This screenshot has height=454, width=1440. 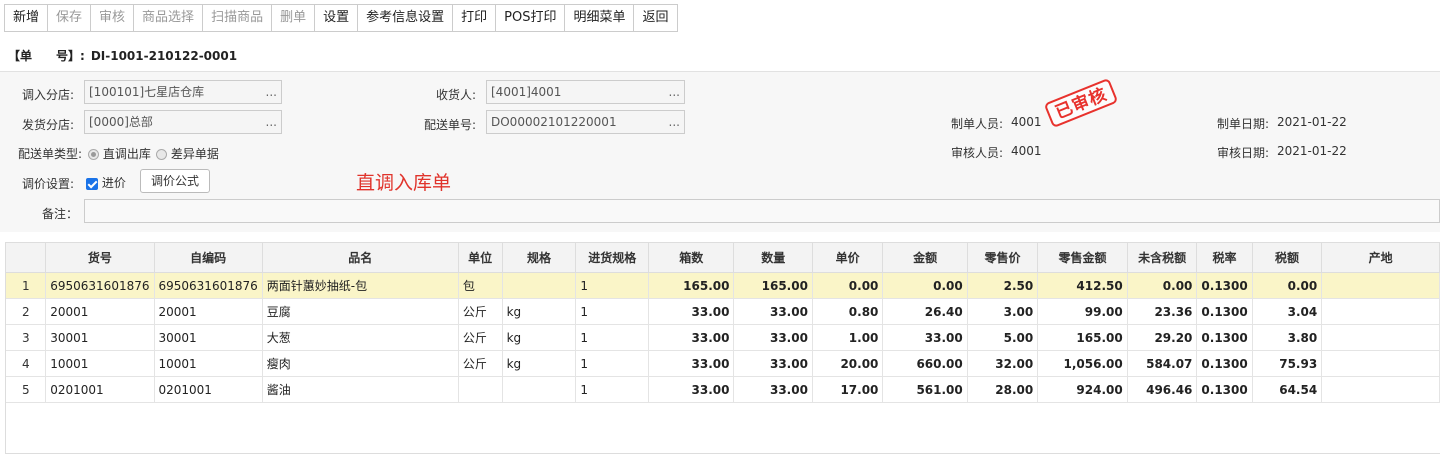 I want to click on table-cell: 豆腐, so click(x=360, y=311).